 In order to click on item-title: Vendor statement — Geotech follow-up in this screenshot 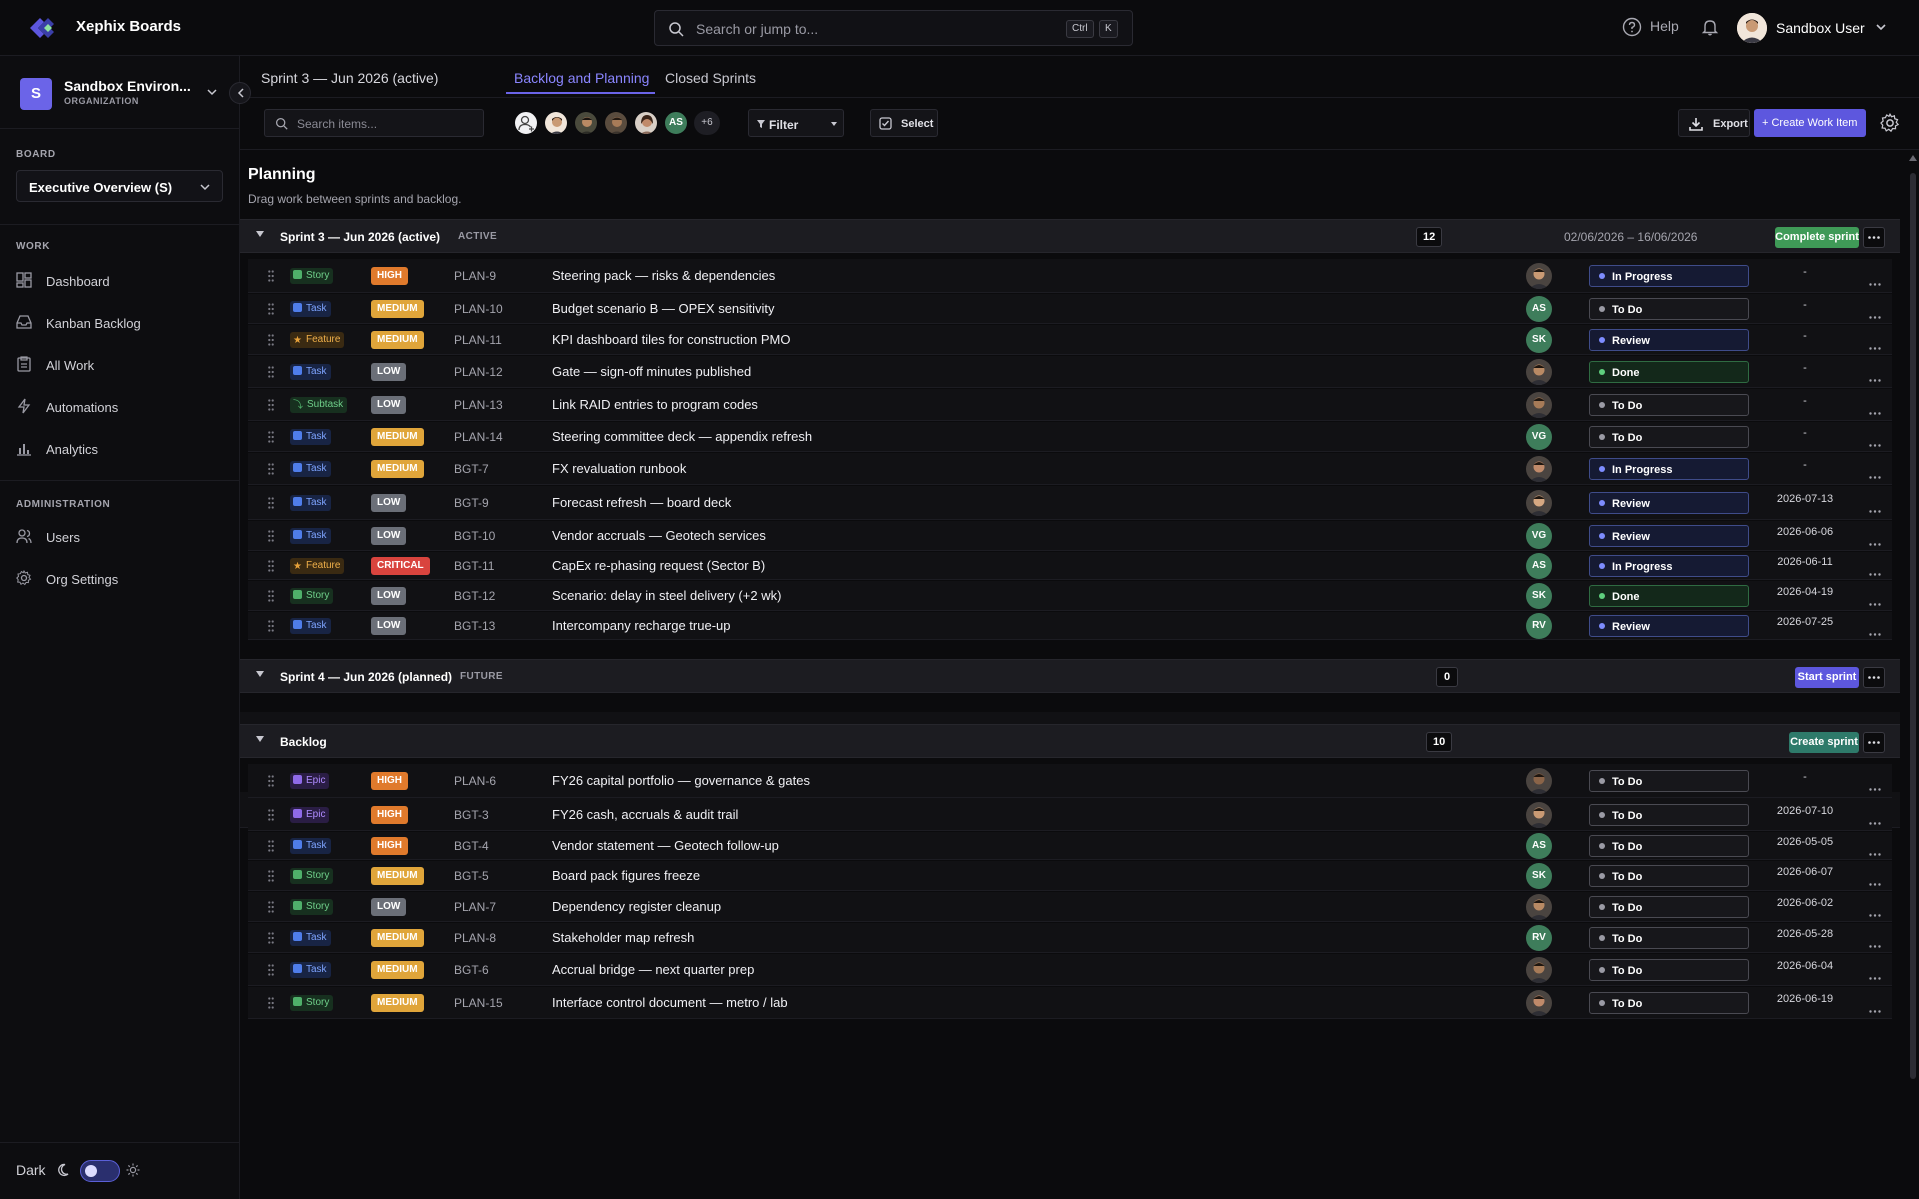, I will do `click(665, 845)`.